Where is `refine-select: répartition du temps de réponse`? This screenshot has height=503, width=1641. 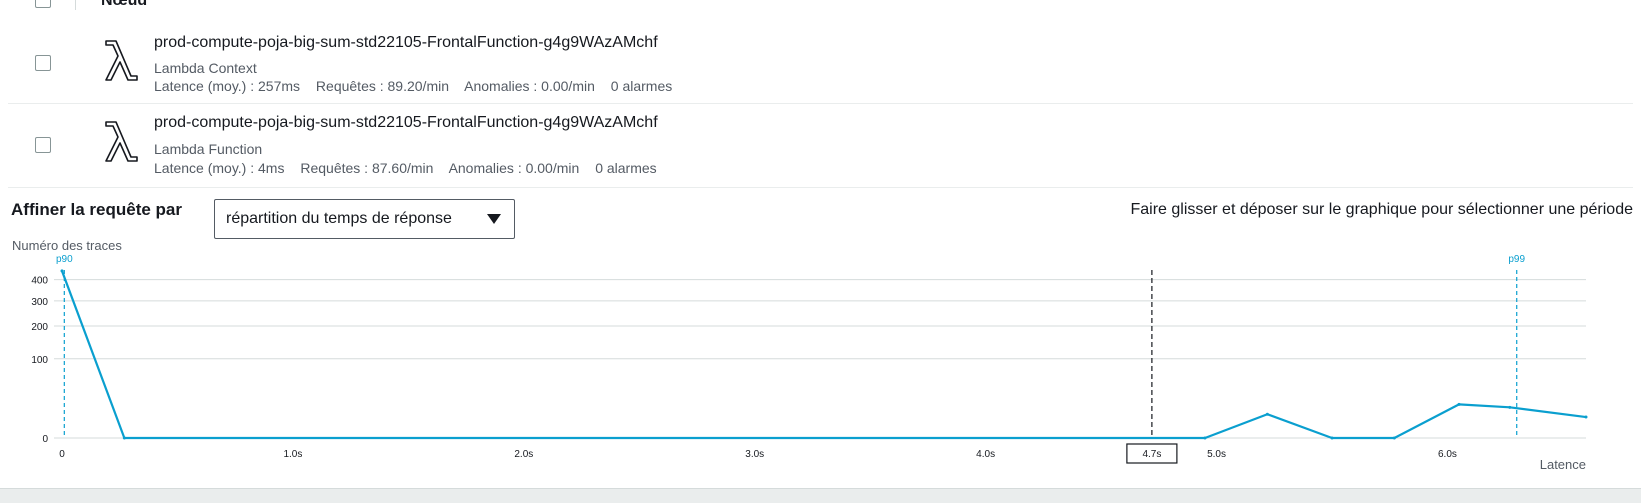
refine-select: répartition du temps de réponse is located at coordinates (364, 219).